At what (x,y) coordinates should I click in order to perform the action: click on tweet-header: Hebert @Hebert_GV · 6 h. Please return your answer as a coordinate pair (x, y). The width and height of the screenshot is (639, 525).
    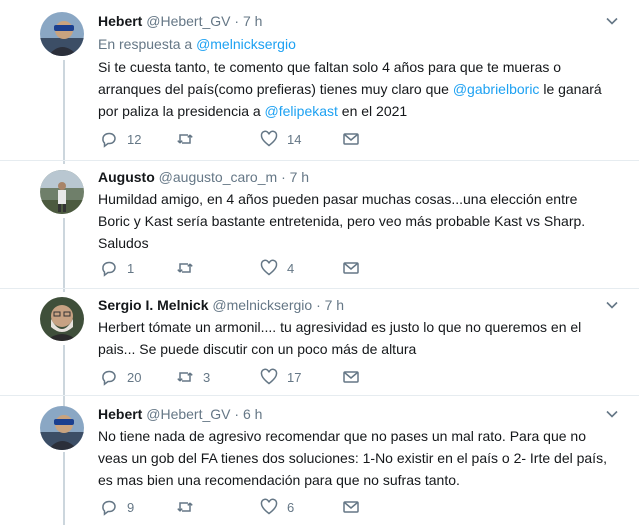
    Looking at the image, I should click on (180, 414).